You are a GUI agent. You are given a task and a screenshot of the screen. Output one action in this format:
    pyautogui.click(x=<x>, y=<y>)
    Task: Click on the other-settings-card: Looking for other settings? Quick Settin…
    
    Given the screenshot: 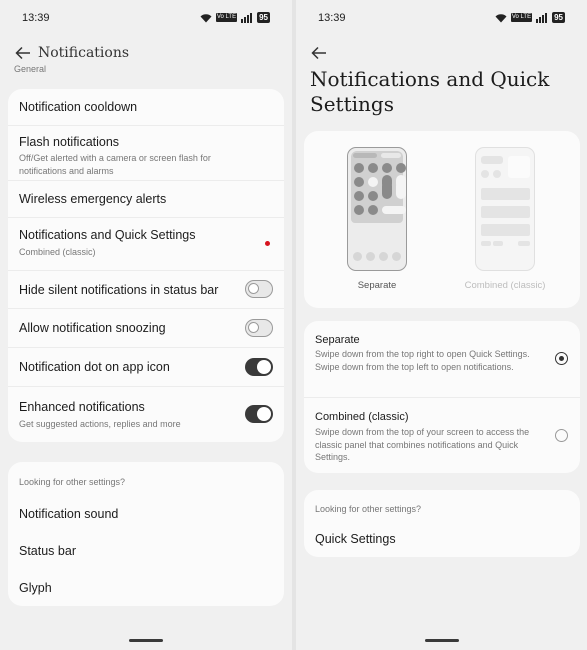 What is the action you would take?
    pyautogui.click(x=442, y=523)
    